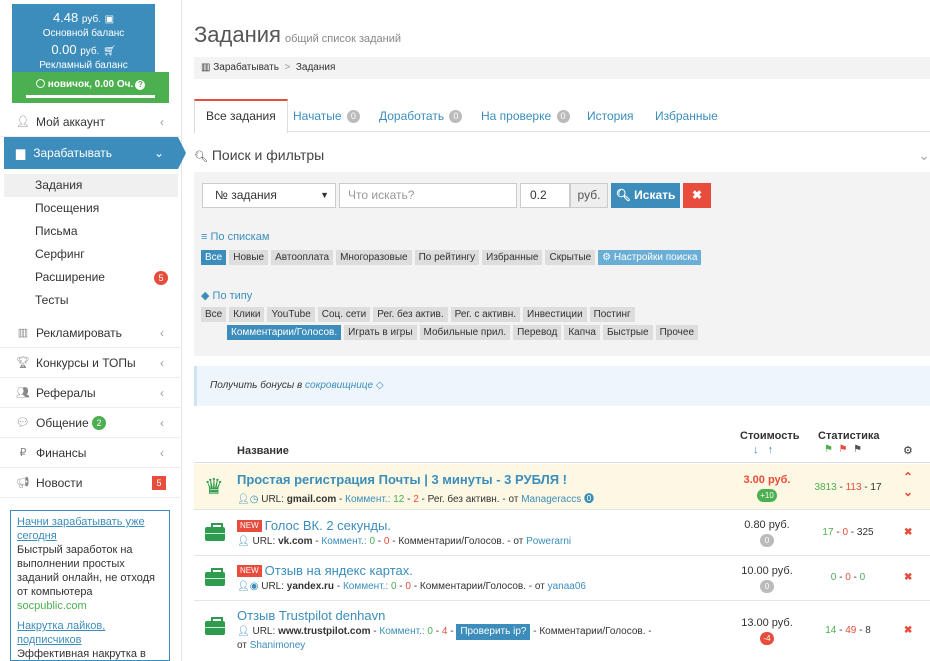 Image resolution: width=930 pixels, height=661 pixels. What do you see at coordinates (95, 153) in the screenshot?
I see `sidebar-item-earn: ▆ Зарабатывать ⌄` at bounding box center [95, 153].